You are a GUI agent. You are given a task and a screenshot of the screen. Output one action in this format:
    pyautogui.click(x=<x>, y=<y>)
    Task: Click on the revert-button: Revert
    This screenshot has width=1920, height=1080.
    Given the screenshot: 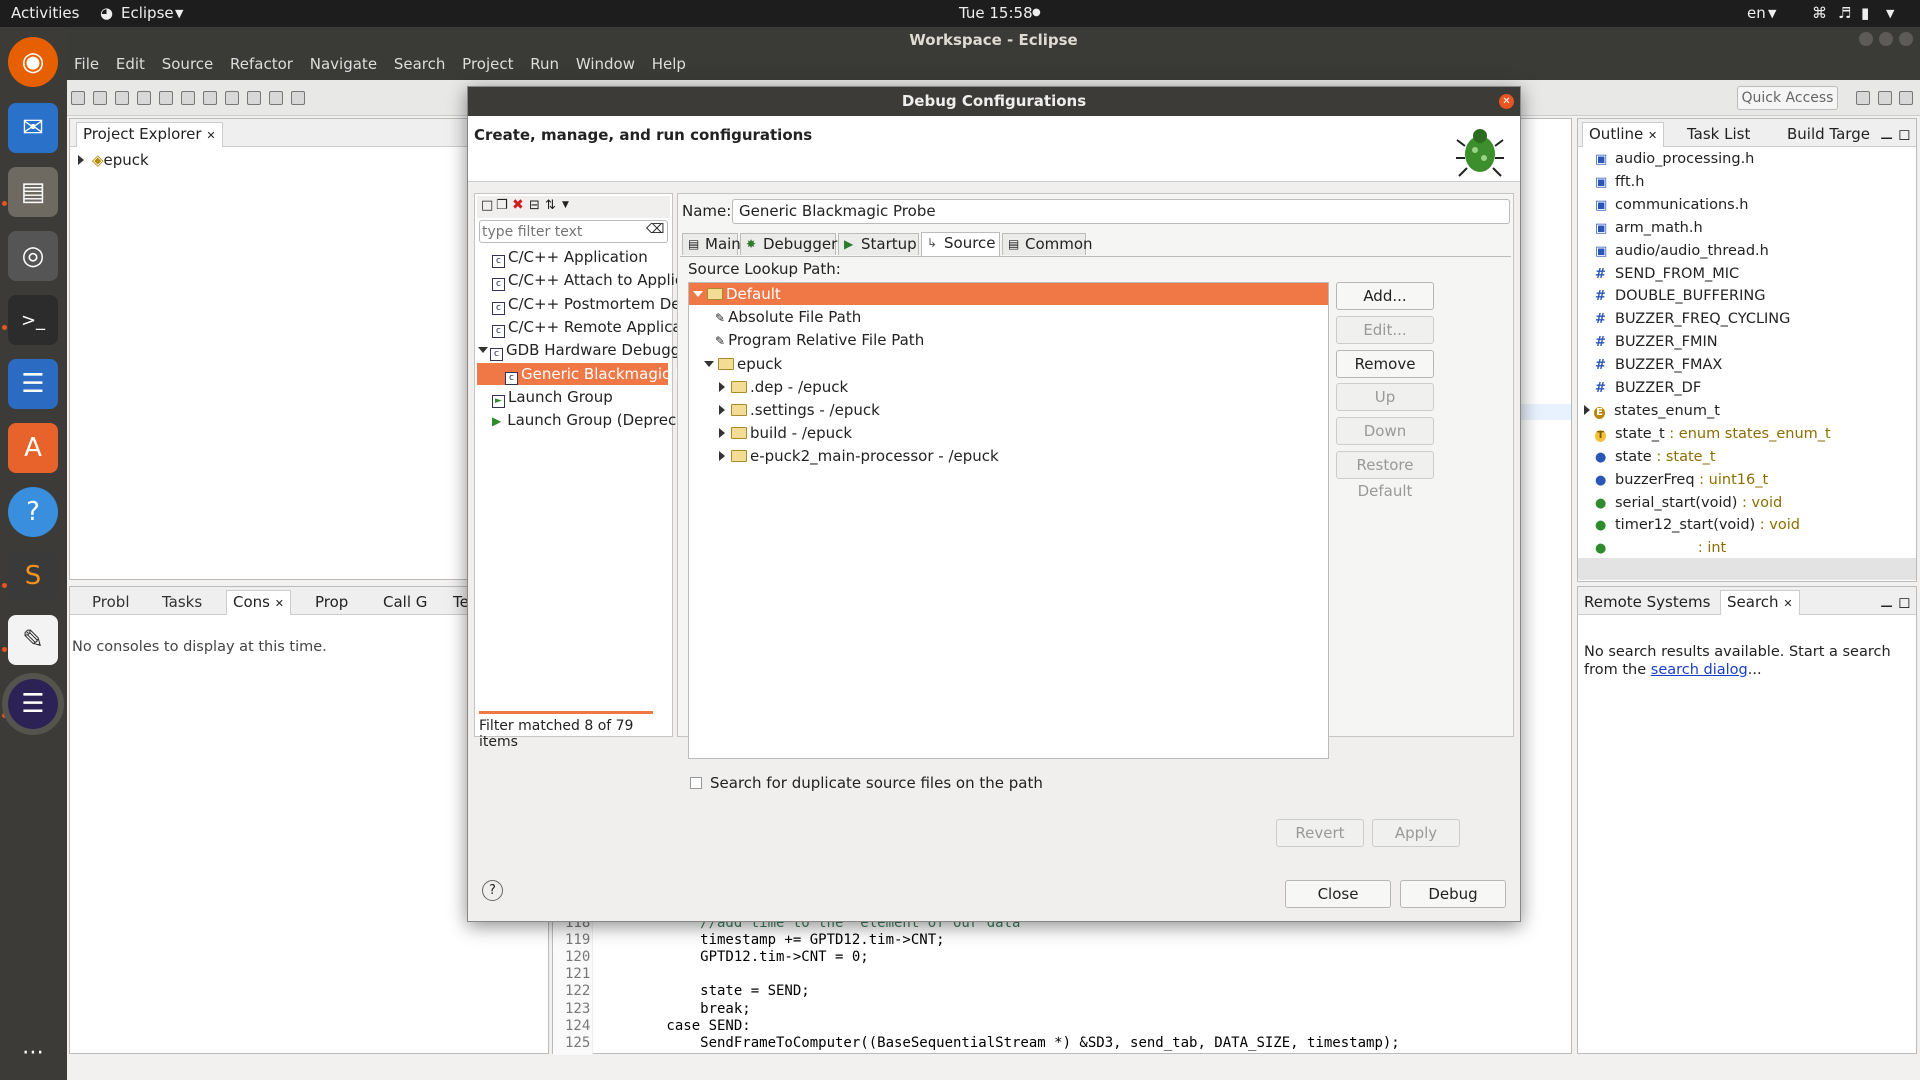 What is the action you would take?
    pyautogui.click(x=1320, y=833)
    